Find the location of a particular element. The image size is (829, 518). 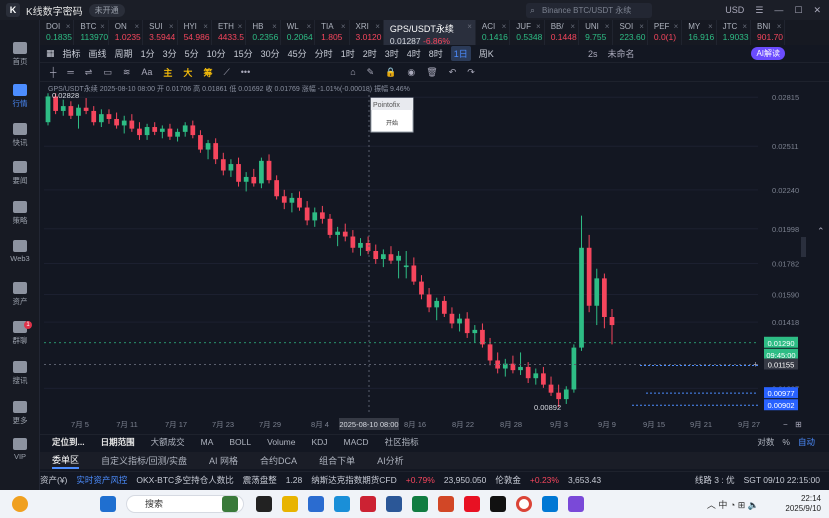

redo-icon: ↷ is located at coordinates (471, 72).